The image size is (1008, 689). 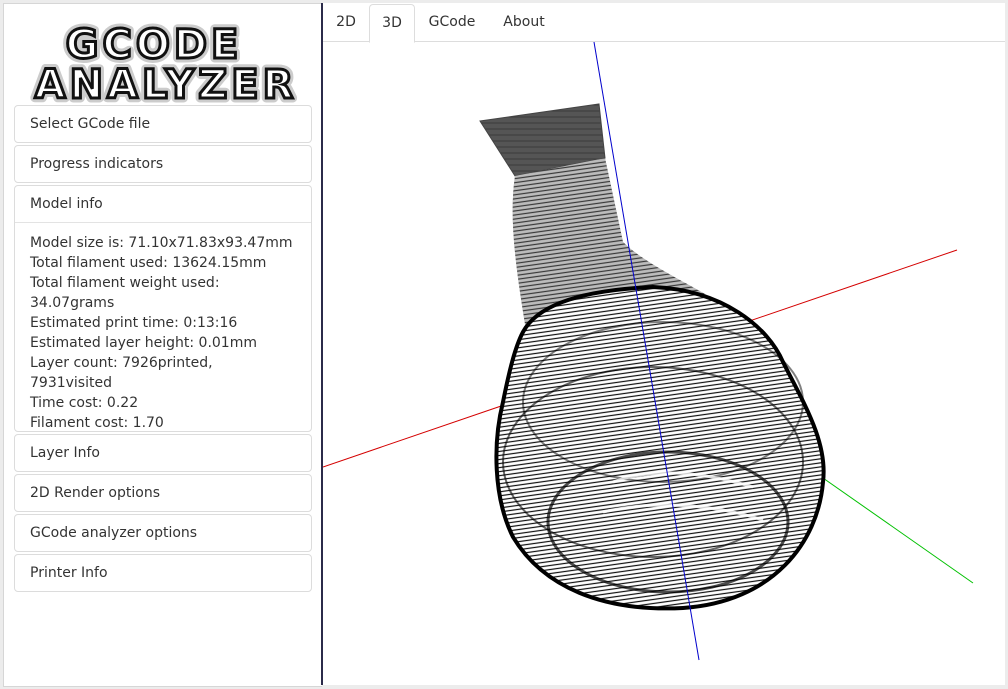 I want to click on tab-2d: 2D, so click(x=346, y=22).